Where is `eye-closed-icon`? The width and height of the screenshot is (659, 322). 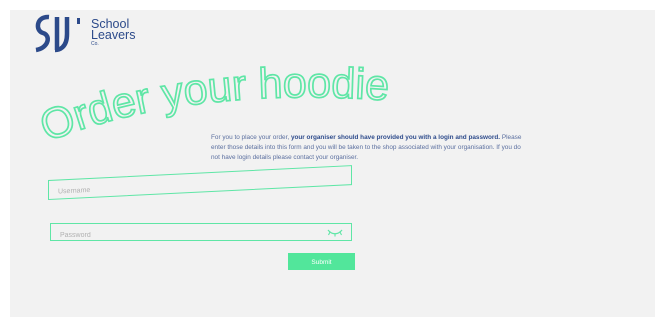
eye-closed-icon is located at coordinates (335, 232).